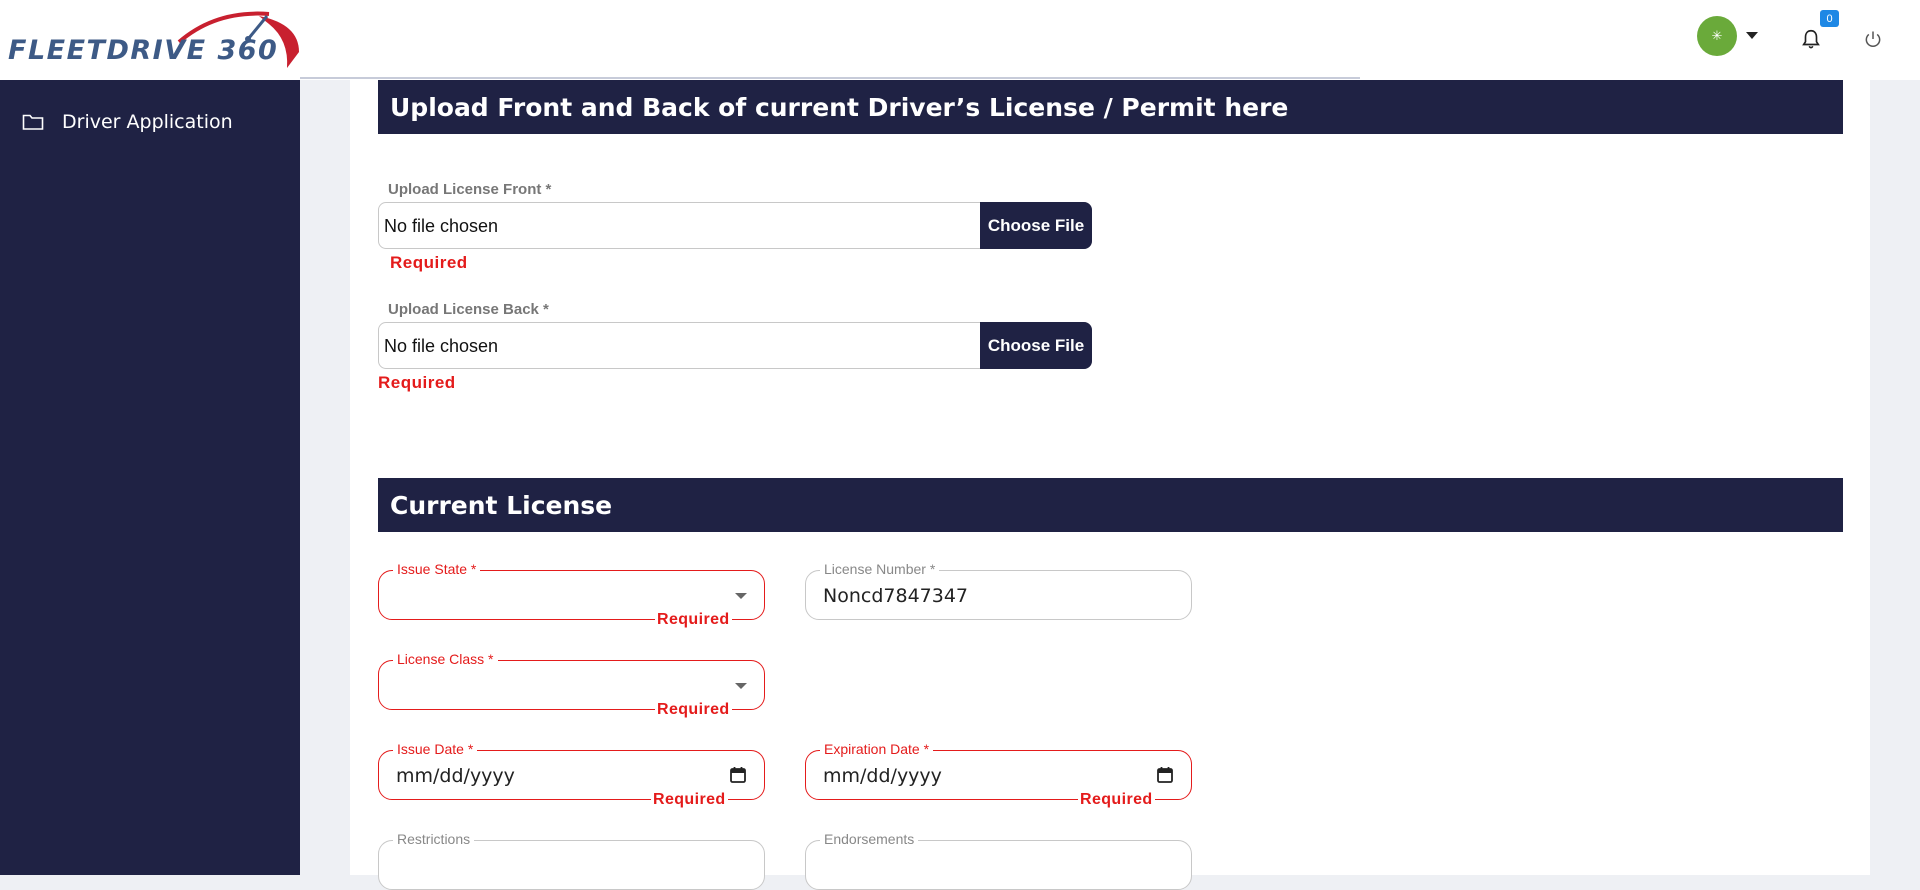  Describe the element at coordinates (33, 122) in the screenshot. I see `folder-icon` at that location.